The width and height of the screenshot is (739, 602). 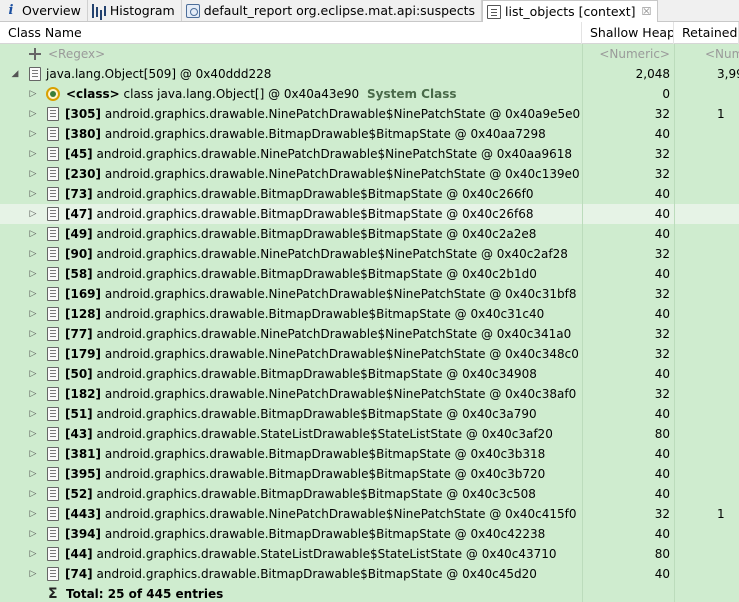 I want to click on array-index: [73], so click(x=79, y=194).